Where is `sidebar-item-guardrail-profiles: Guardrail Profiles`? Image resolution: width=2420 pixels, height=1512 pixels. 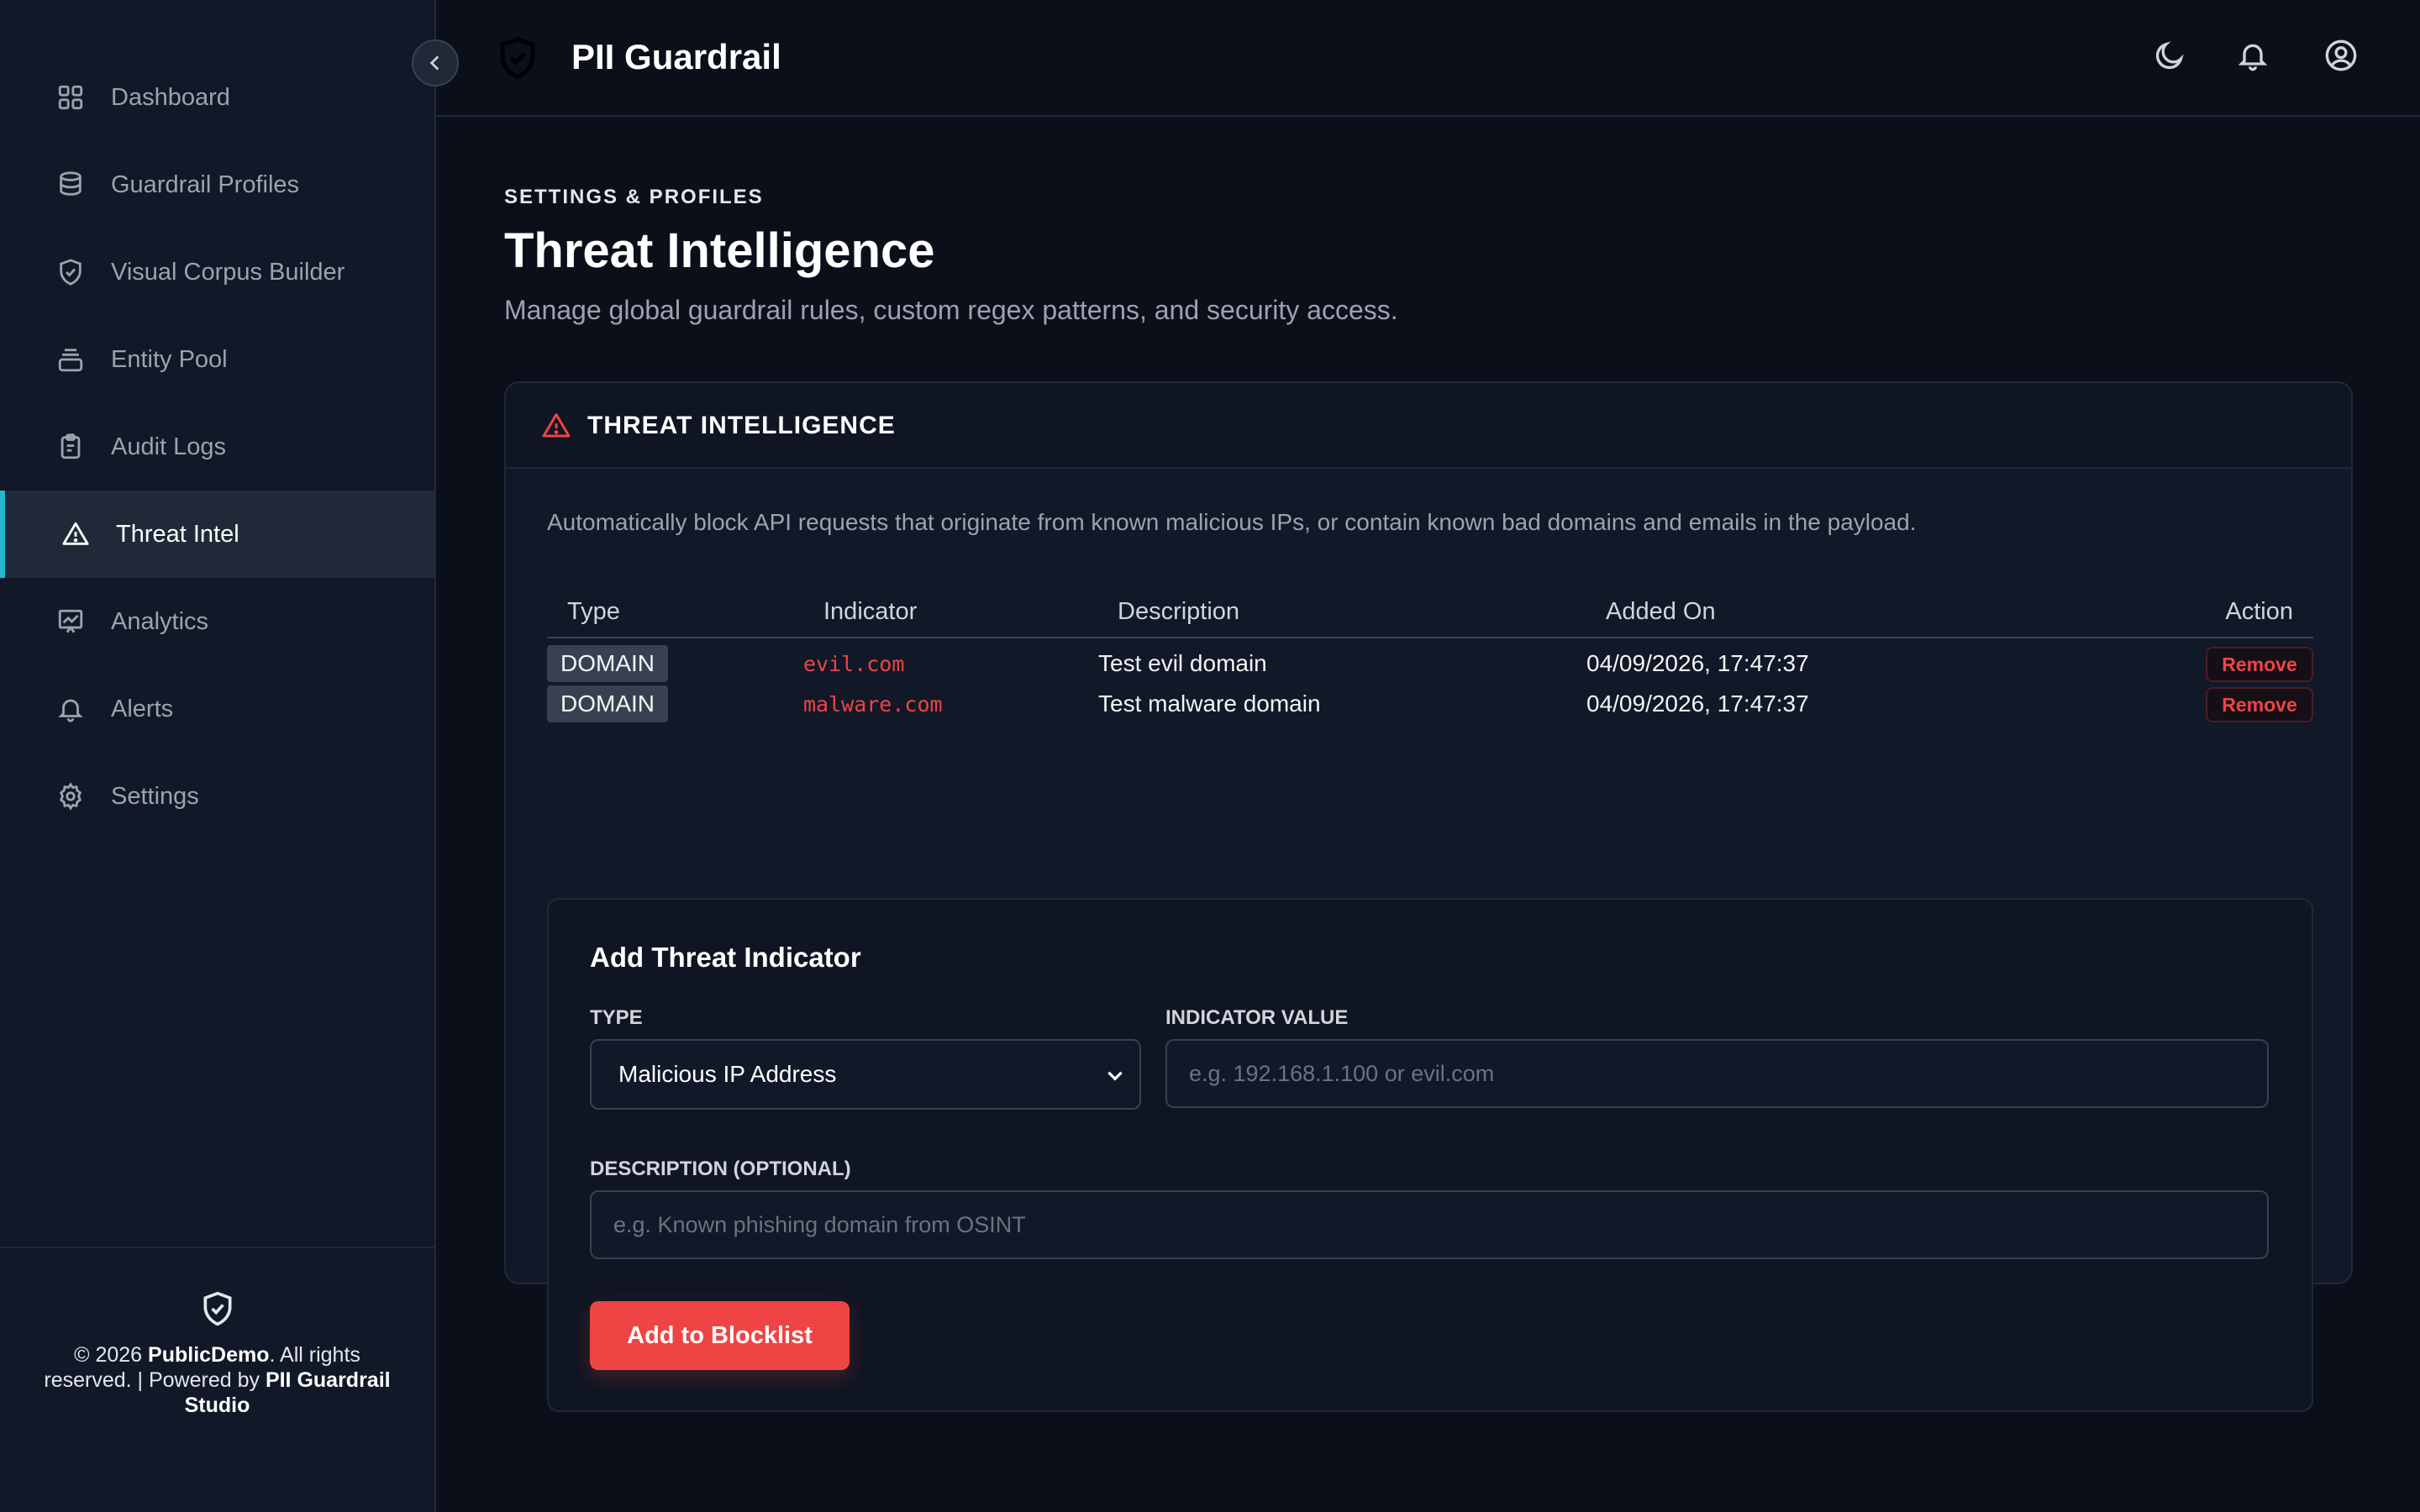 sidebar-item-guardrail-profiles: Guardrail Profiles is located at coordinates (217, 184).